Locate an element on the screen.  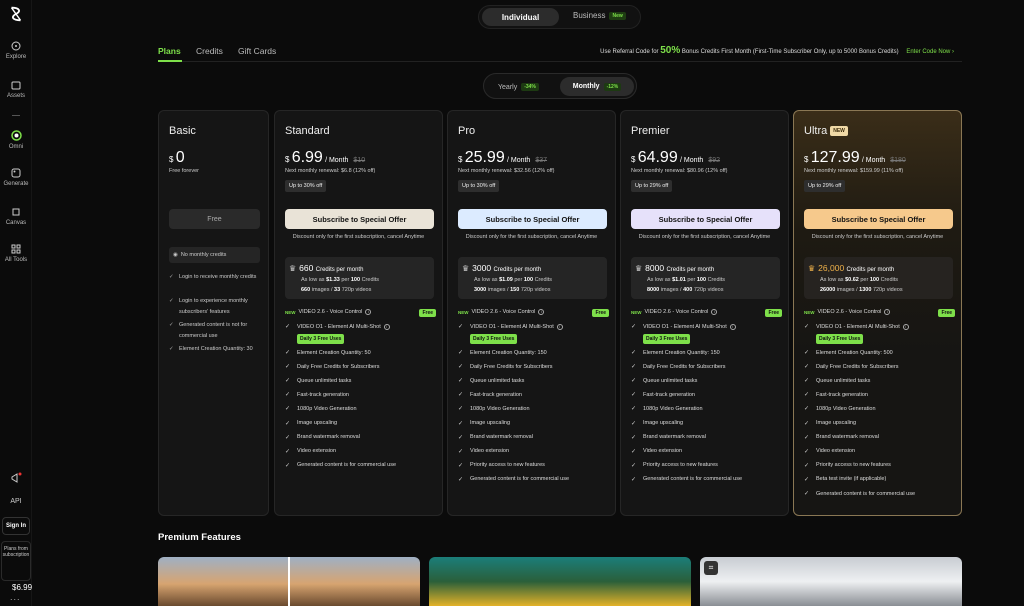
credits-line: ♛ 26,000 Credits per month is located at coordinates (851, 268).